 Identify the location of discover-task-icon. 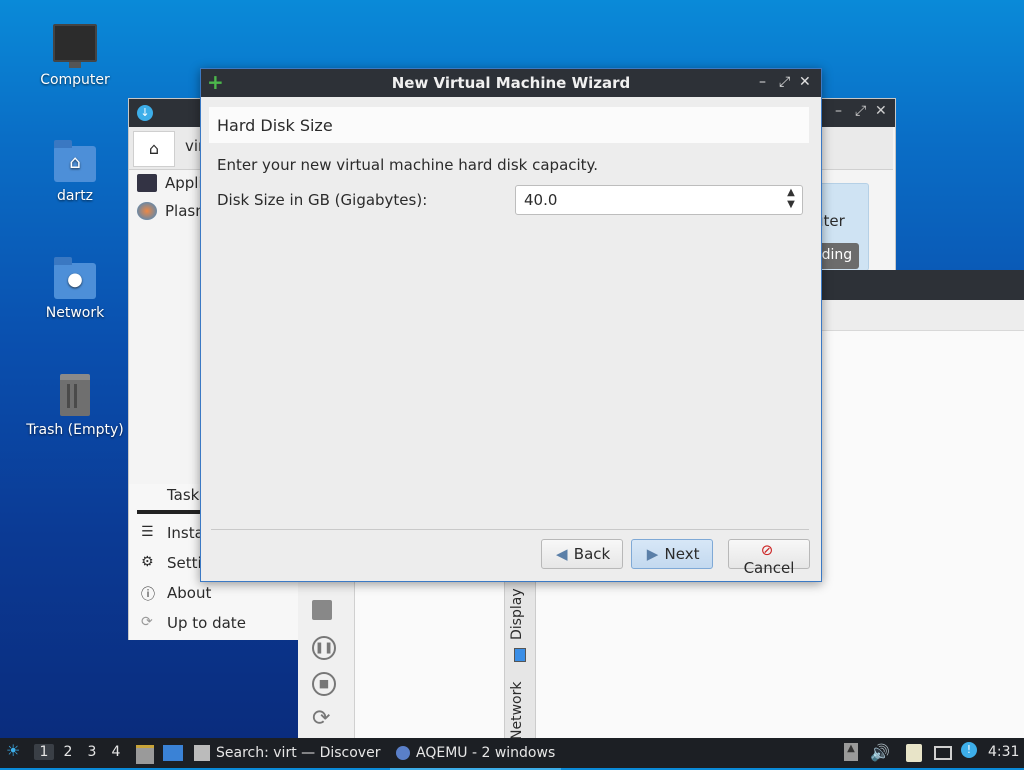
(202, 753).